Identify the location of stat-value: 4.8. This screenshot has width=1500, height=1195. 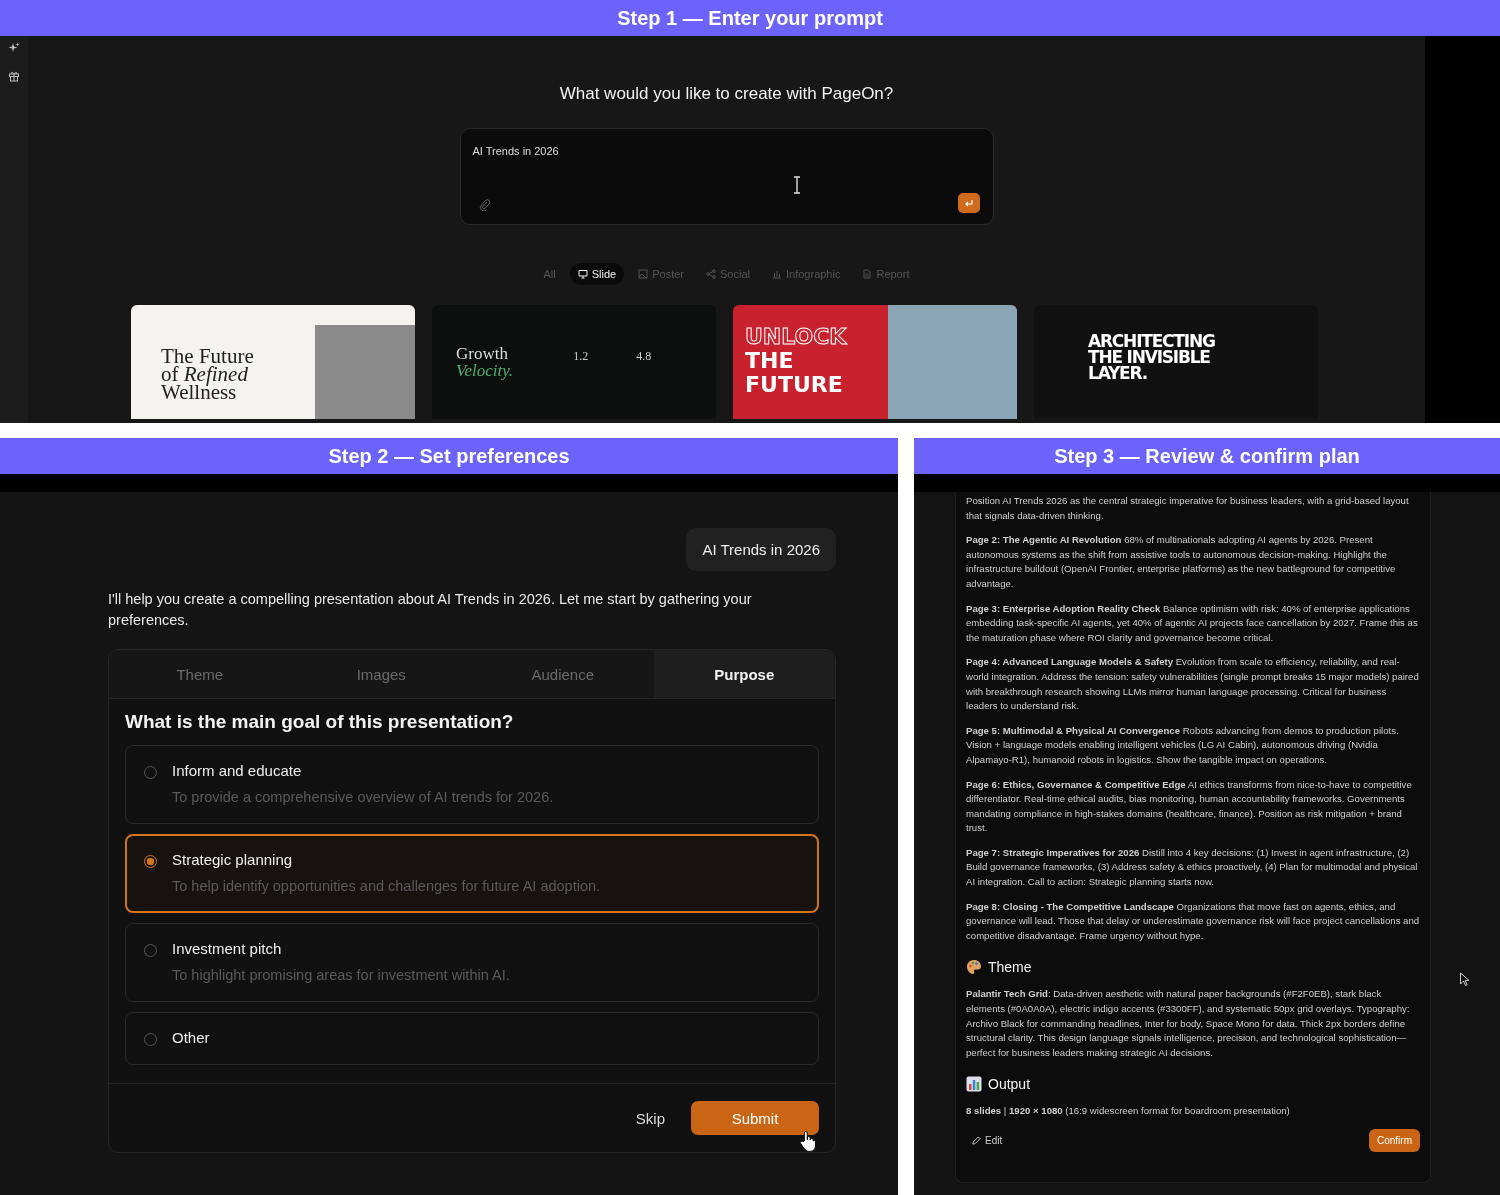
(644, 356).